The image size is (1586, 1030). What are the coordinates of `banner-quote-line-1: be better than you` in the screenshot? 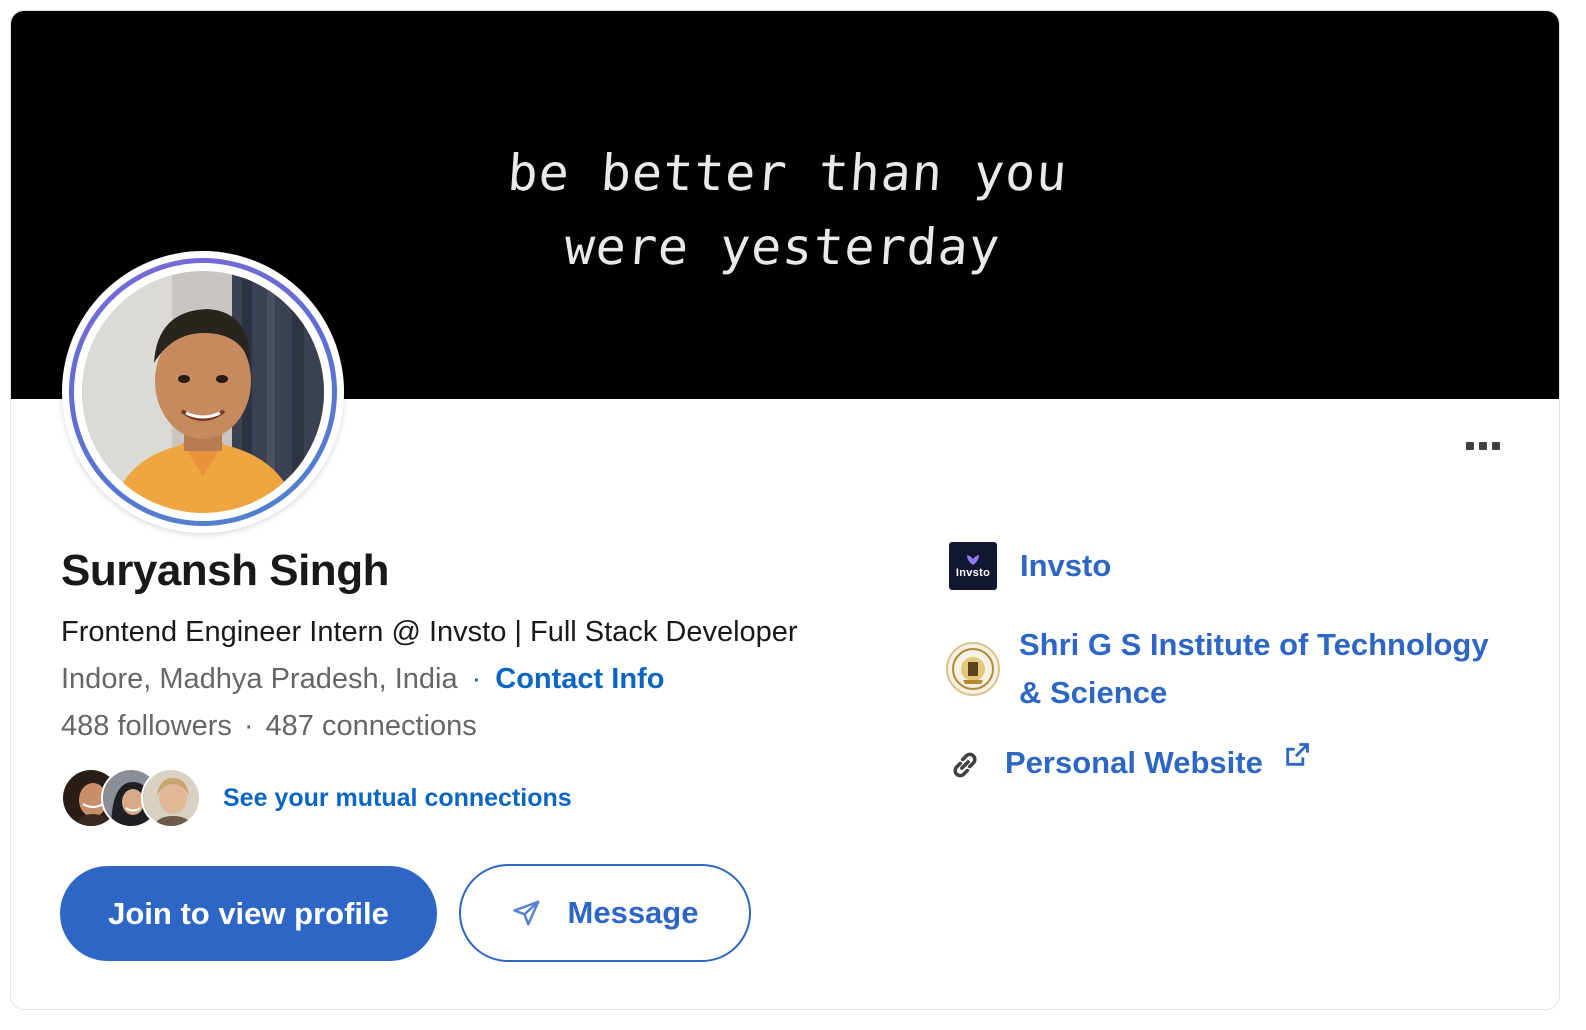 It's located at (787, 173).